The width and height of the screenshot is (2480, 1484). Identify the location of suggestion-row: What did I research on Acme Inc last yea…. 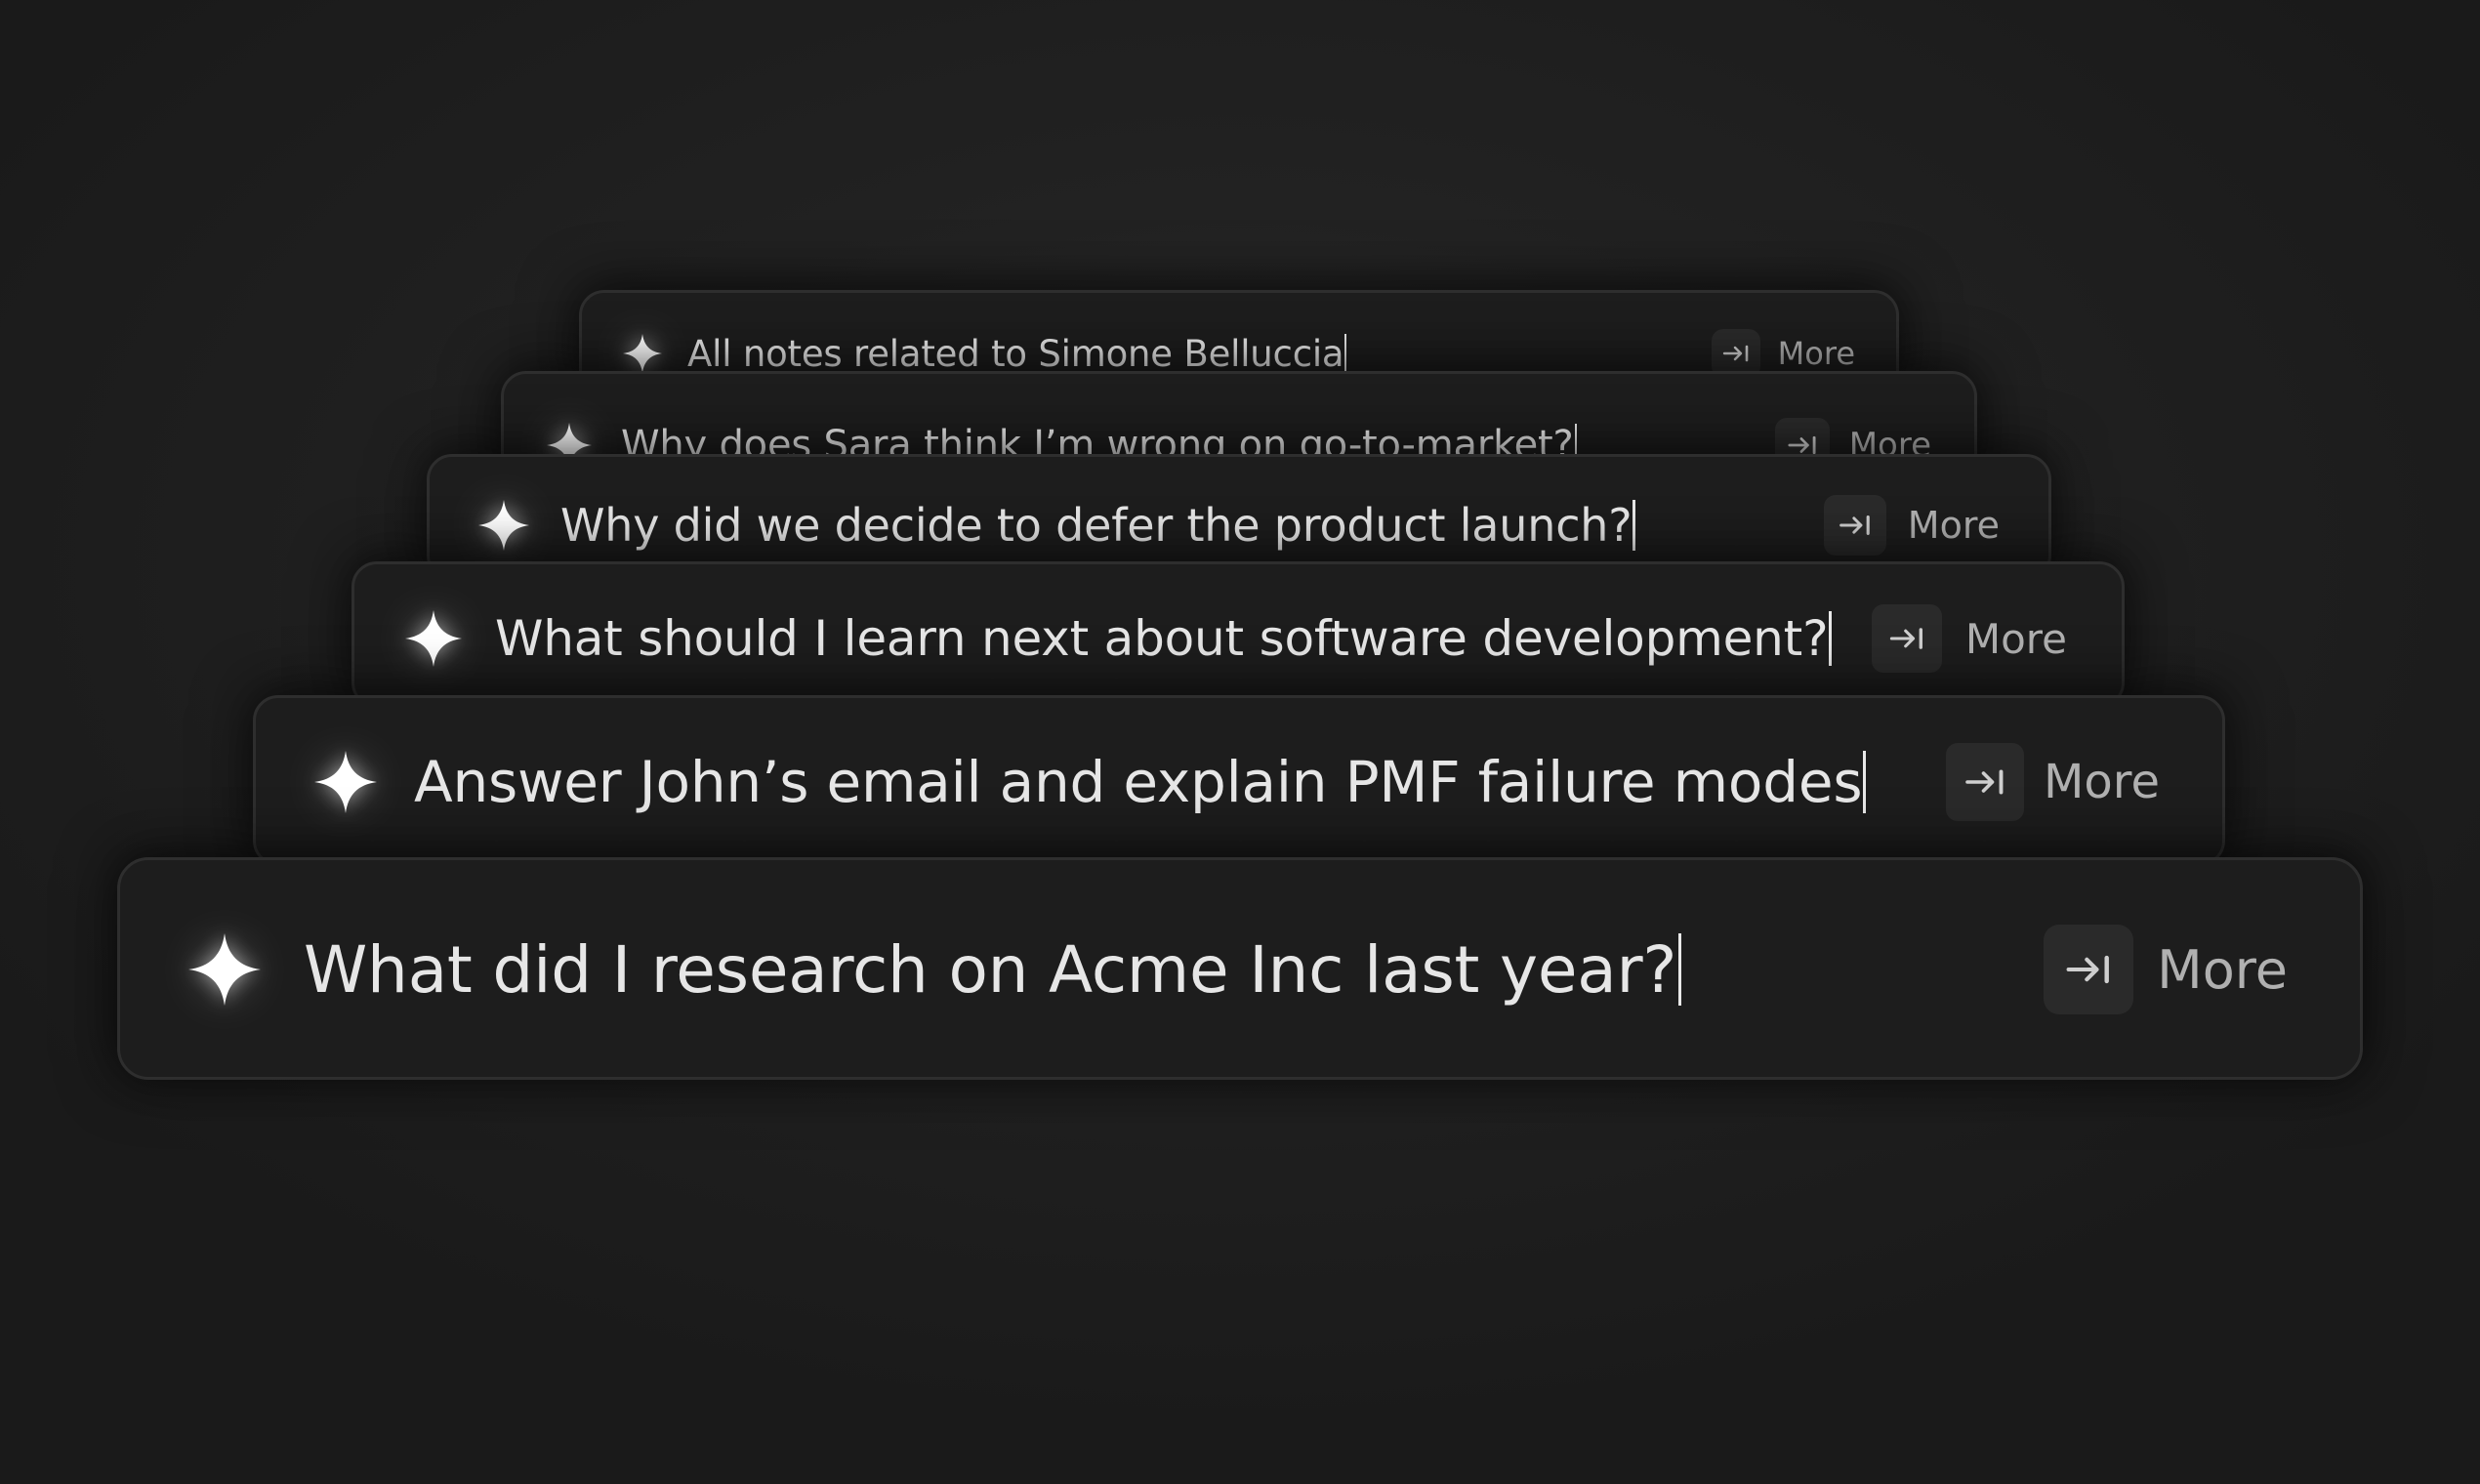
(1240, 970).